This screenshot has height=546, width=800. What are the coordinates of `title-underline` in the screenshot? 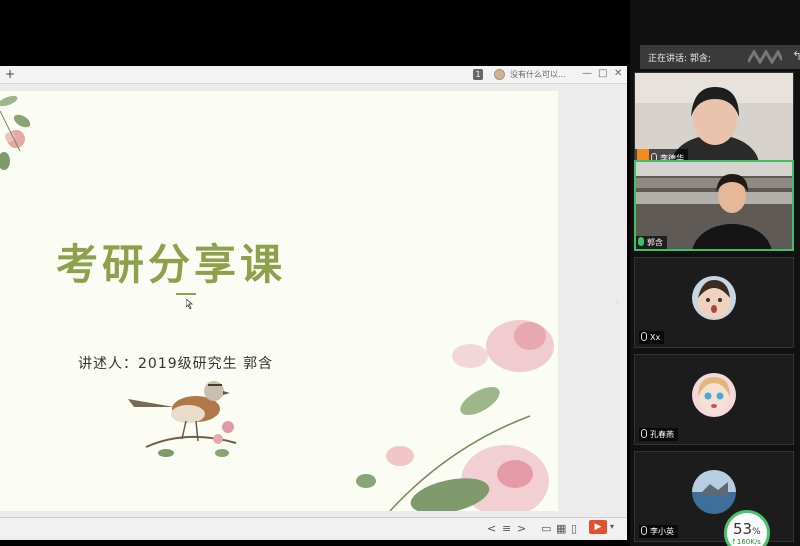 It's located at (186, 294).